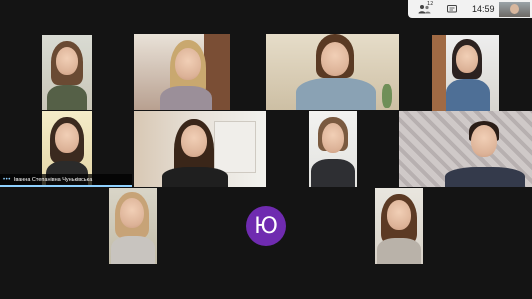 This screenshot has height=299, width=532. I want to click on participants-button: 12, so click(425, 8).